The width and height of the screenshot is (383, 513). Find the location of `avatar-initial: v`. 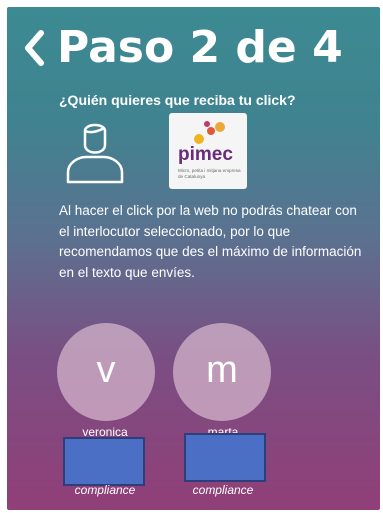

avatar-initial: v is located at coordinates (106, 370).